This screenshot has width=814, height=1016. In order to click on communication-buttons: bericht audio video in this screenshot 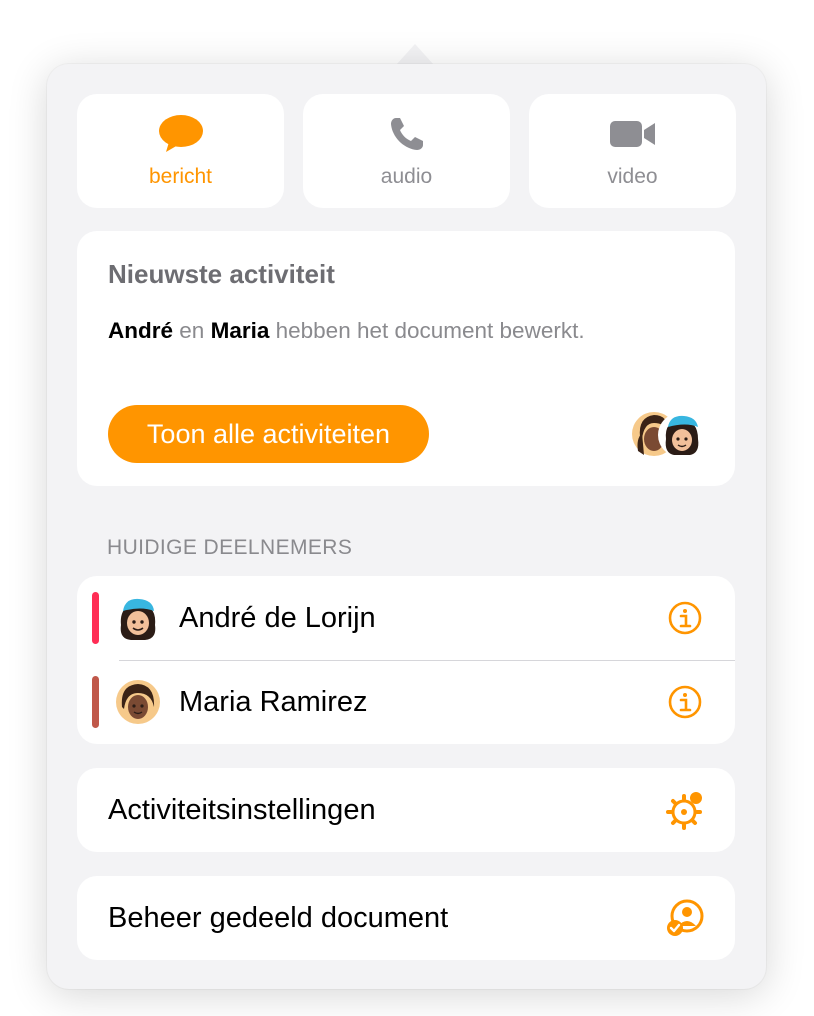, I will do `click(406, 151)`.